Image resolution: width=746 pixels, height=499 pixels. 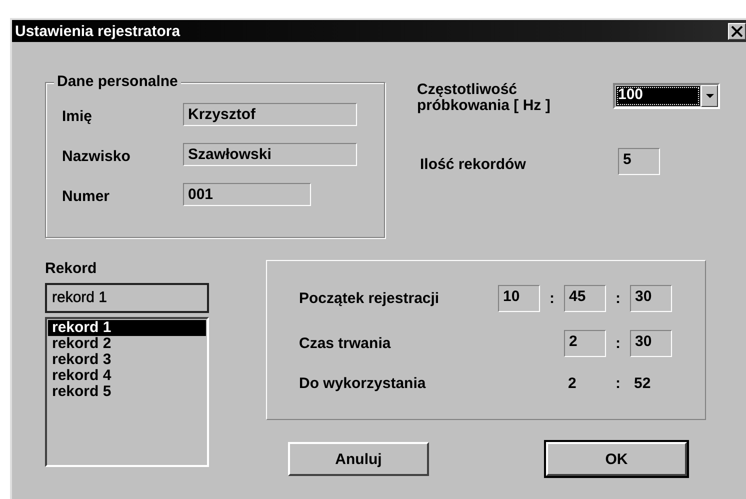 What do you see at coordinates (127, 376) in the screenshot?
I see `list-item: rekord 4` at bounding box center [127, 376].